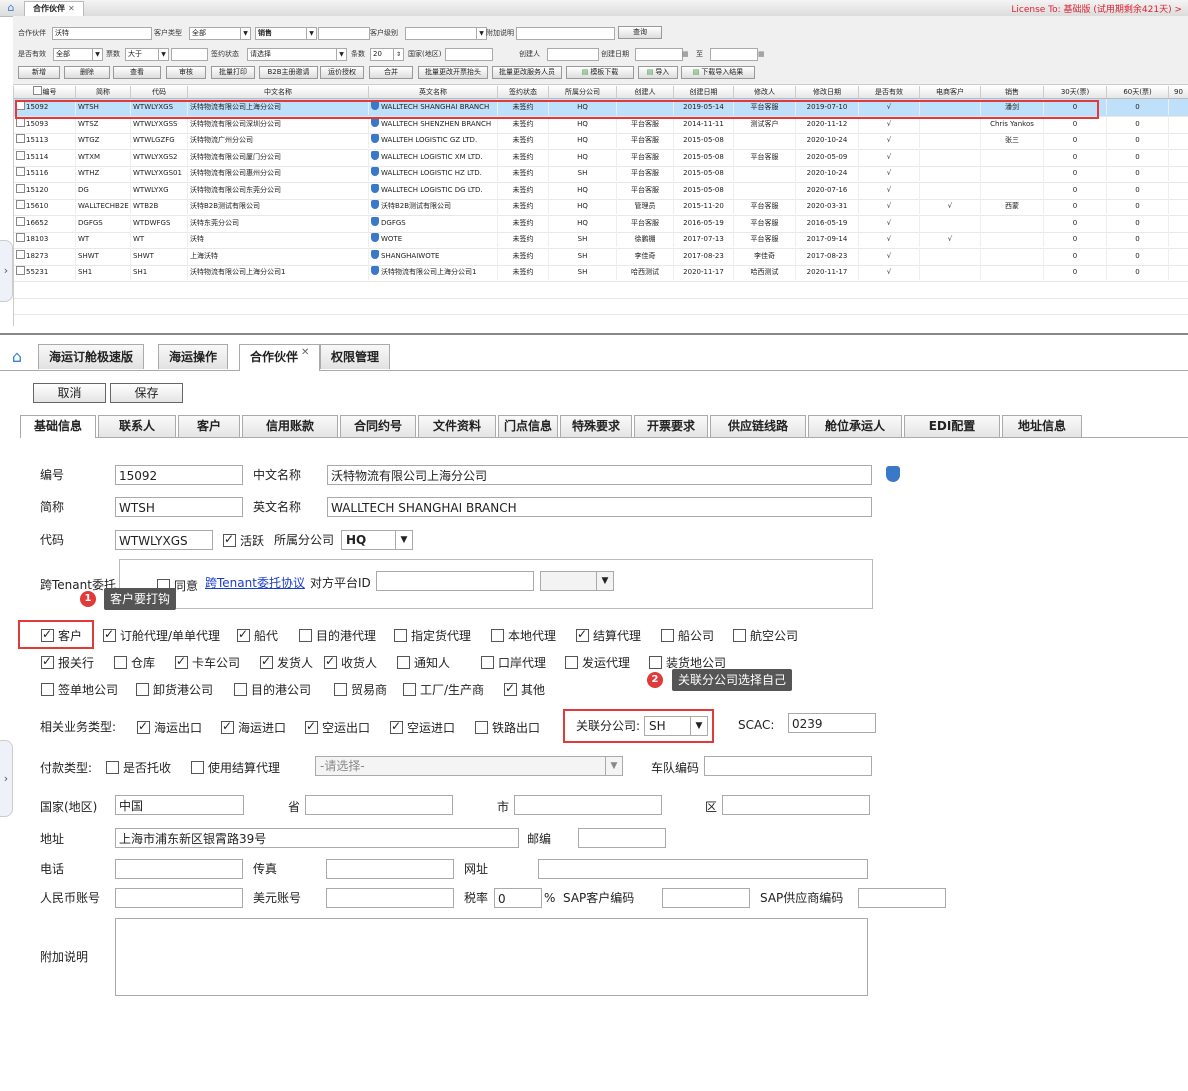 This screenshot has height=1091, width=1188. Describe the element at coordinates (207, 662) in the screenshot. I see `type-checkbox: 卡车公司` at that location.